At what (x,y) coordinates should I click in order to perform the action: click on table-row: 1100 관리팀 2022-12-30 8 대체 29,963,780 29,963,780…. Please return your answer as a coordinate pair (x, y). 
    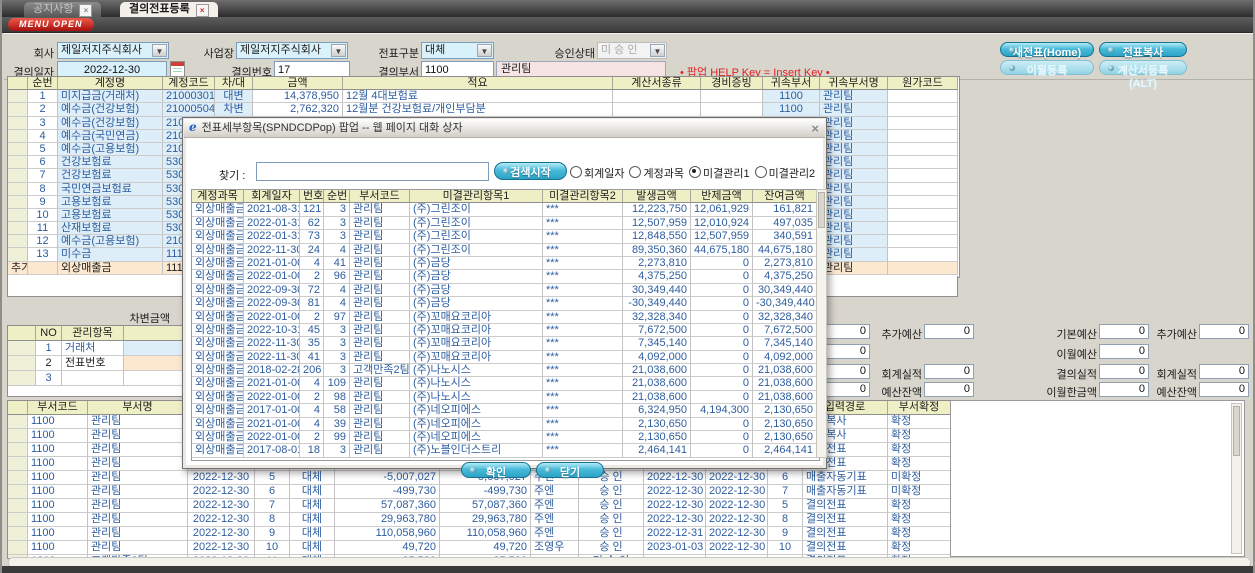
    Looking at the image, I should click on (480, 520).